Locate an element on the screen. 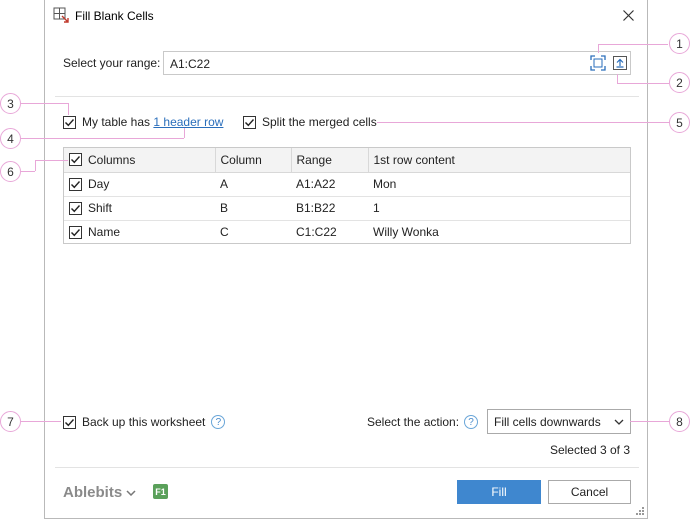 The image size is (692, 519). callout-6: 6 is located at coordinates (10, 171).